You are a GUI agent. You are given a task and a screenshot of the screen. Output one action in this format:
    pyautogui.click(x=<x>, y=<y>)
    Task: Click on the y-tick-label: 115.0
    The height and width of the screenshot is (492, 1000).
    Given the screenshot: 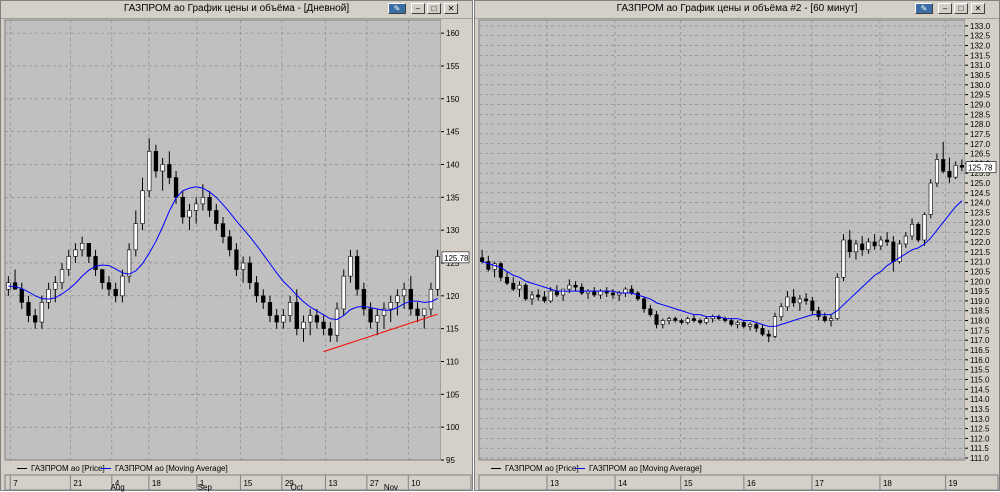 What is the action you would take?
    pyautogui.click(x=980, y=379)
    